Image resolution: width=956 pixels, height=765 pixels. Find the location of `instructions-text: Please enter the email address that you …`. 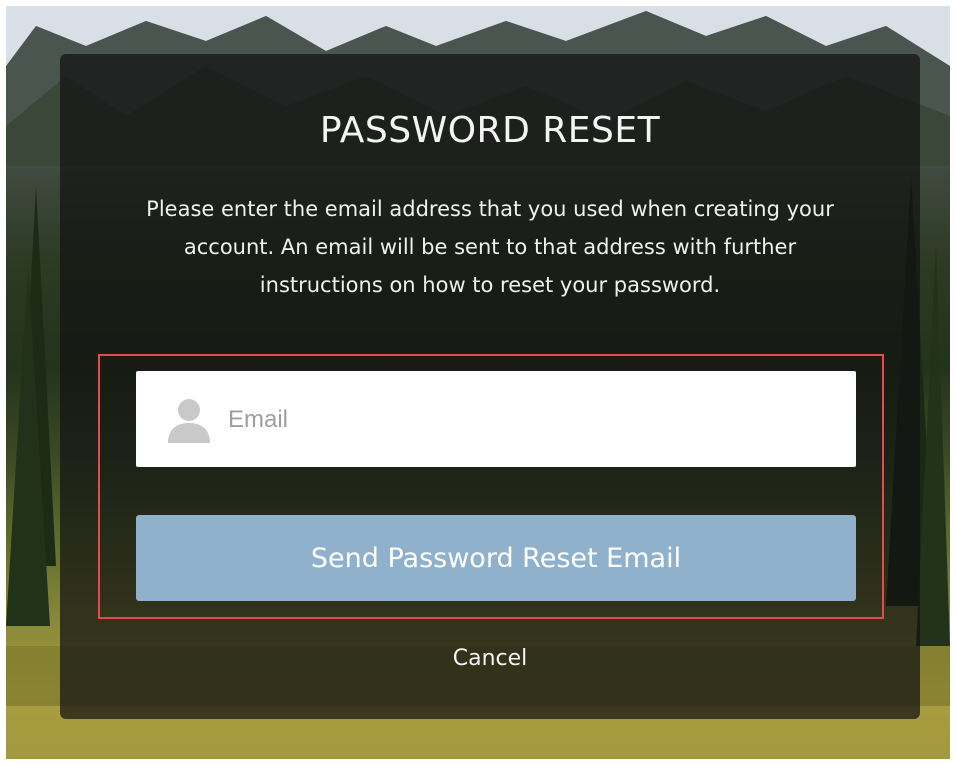

instructions-text: Please enter the email address that you … is located at coordinates (490, 247).